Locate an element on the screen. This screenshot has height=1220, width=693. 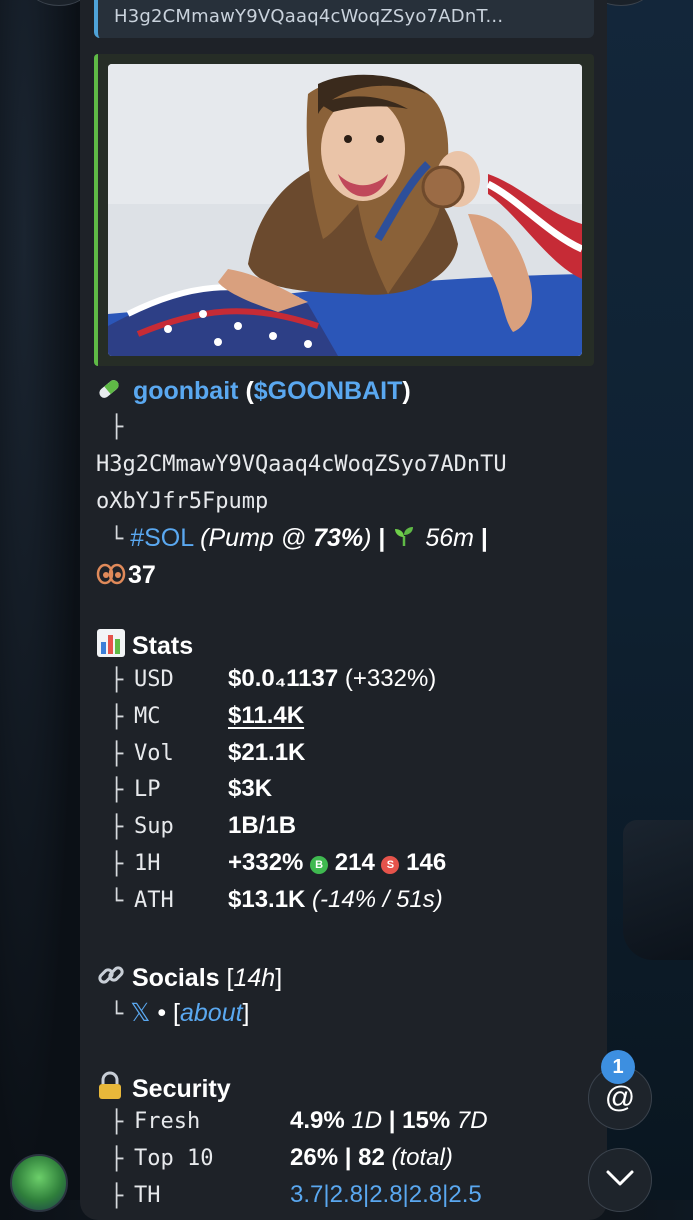
holders-count: 37 is located at coordinates (142, 575).